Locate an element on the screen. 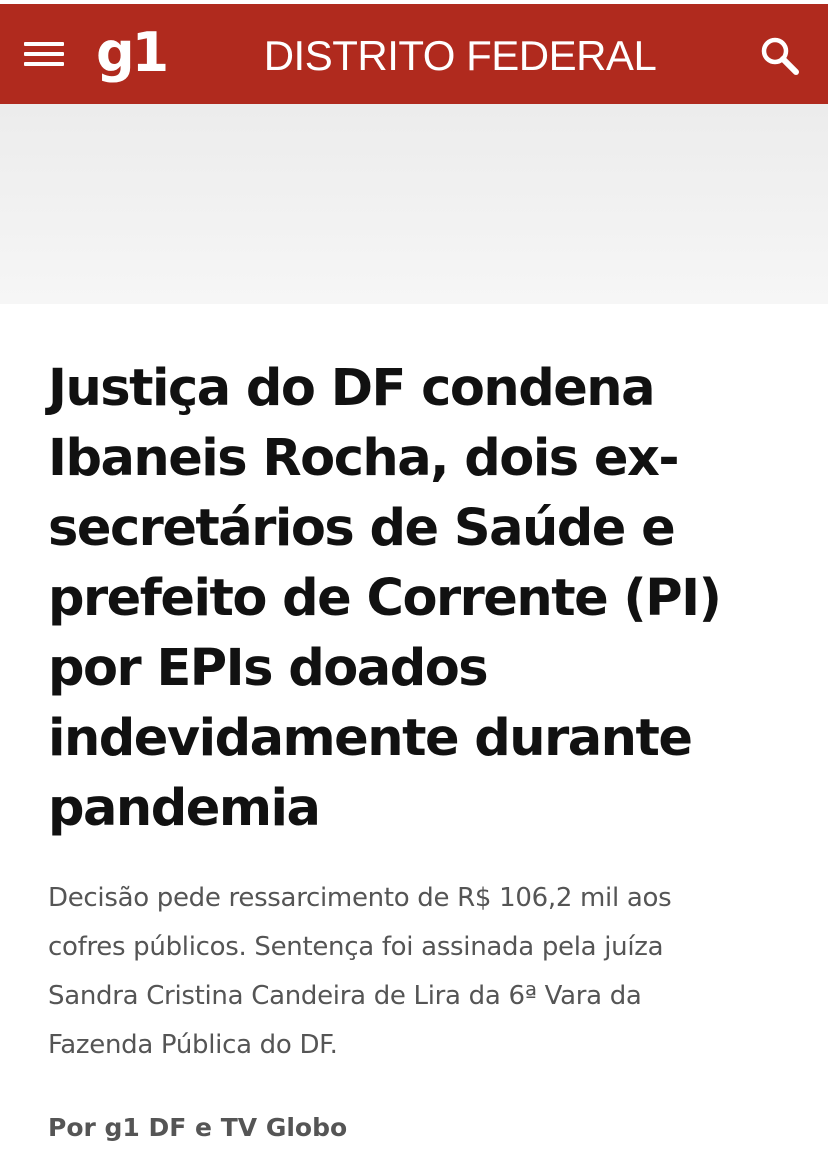  headline-line: por EPIs doados is located at coordinates (268, 668).